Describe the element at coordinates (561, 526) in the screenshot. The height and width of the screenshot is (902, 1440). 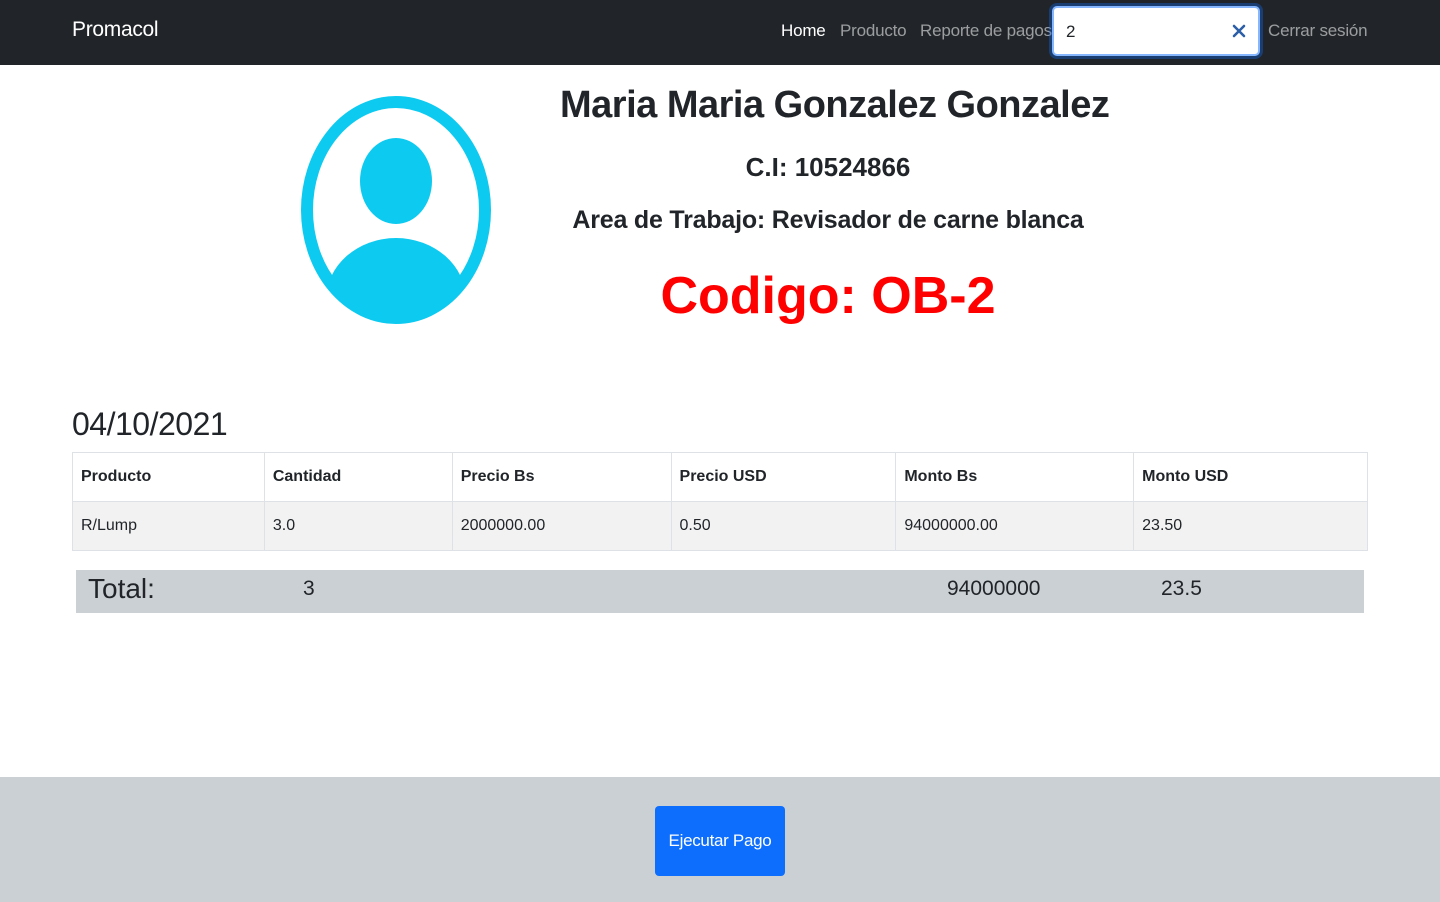
I see `cell-precio-bs: 2000000.00` at that location.